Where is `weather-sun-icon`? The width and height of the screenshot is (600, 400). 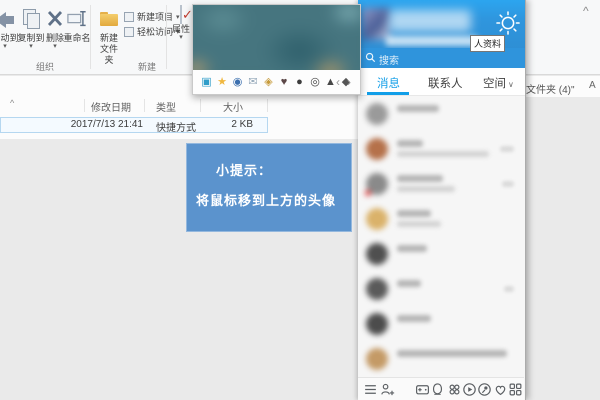 weather-sun-icon is located at coordinates (508, 23).